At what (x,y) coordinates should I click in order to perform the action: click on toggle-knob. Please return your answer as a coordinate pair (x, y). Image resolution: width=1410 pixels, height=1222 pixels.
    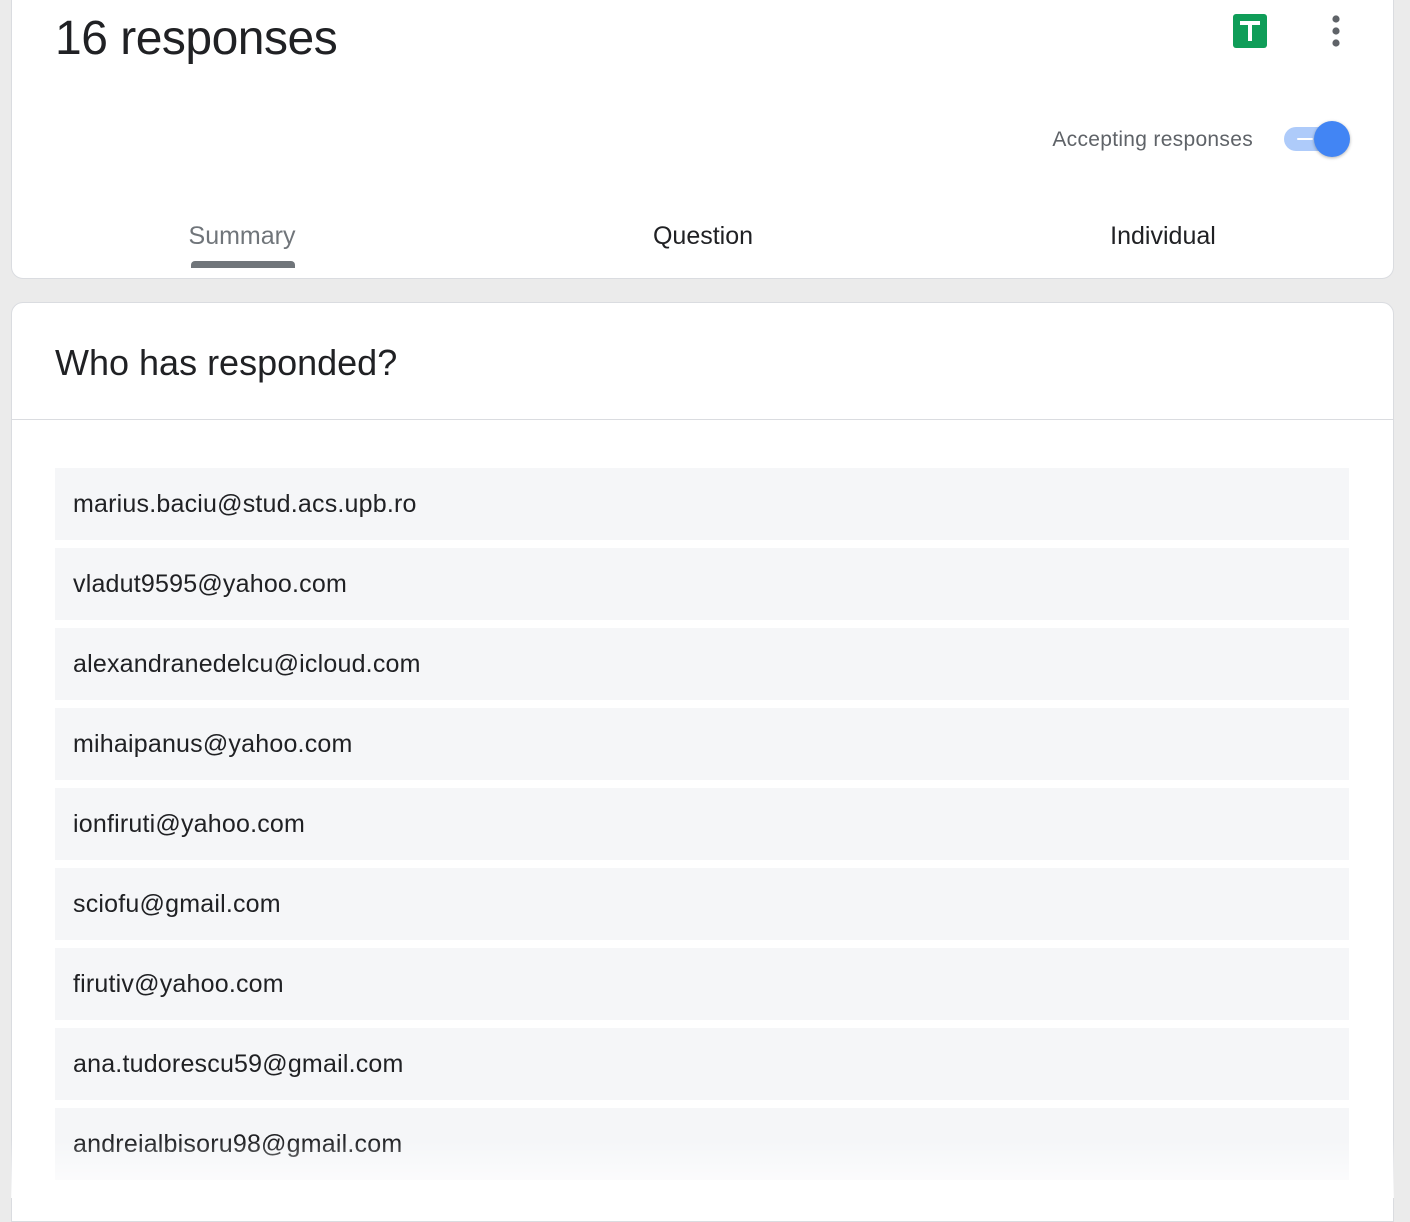
    Looking at the image, I should click on (1332, 139).